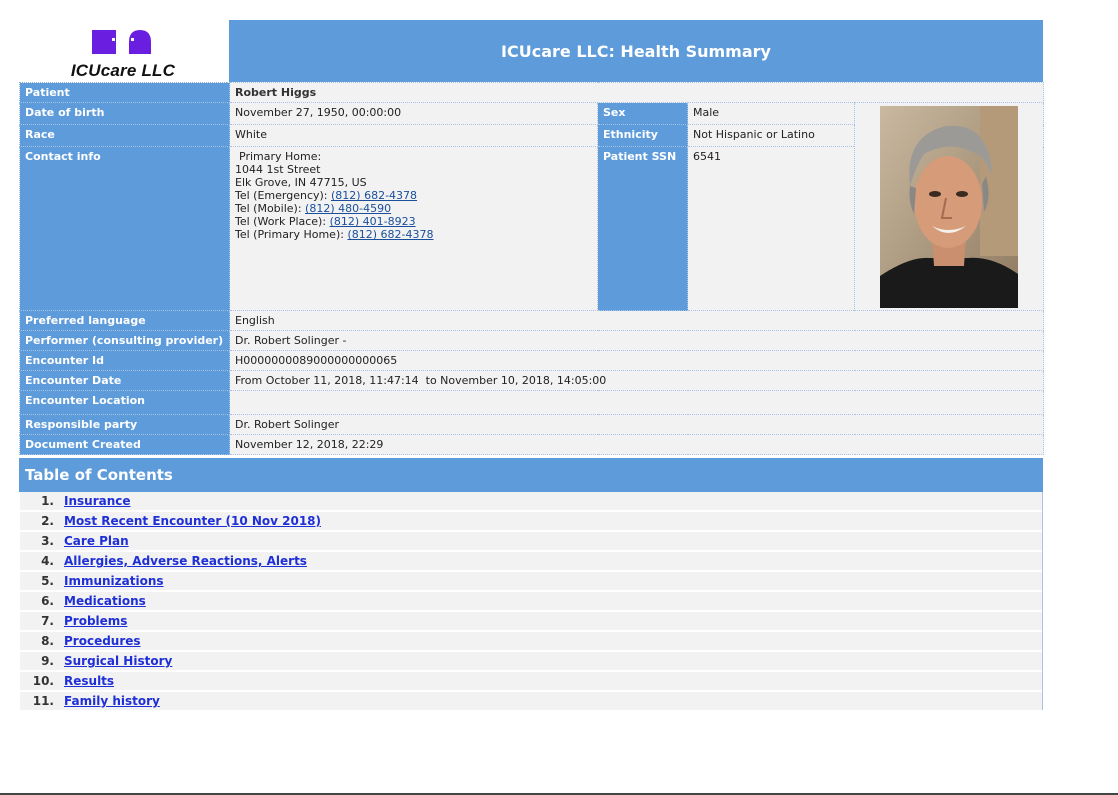 This screenshot has width=1118, height=795. I want to click on toc-item: 2. Most Recent Encounter (10 Nov 2018), so click(531, 521).